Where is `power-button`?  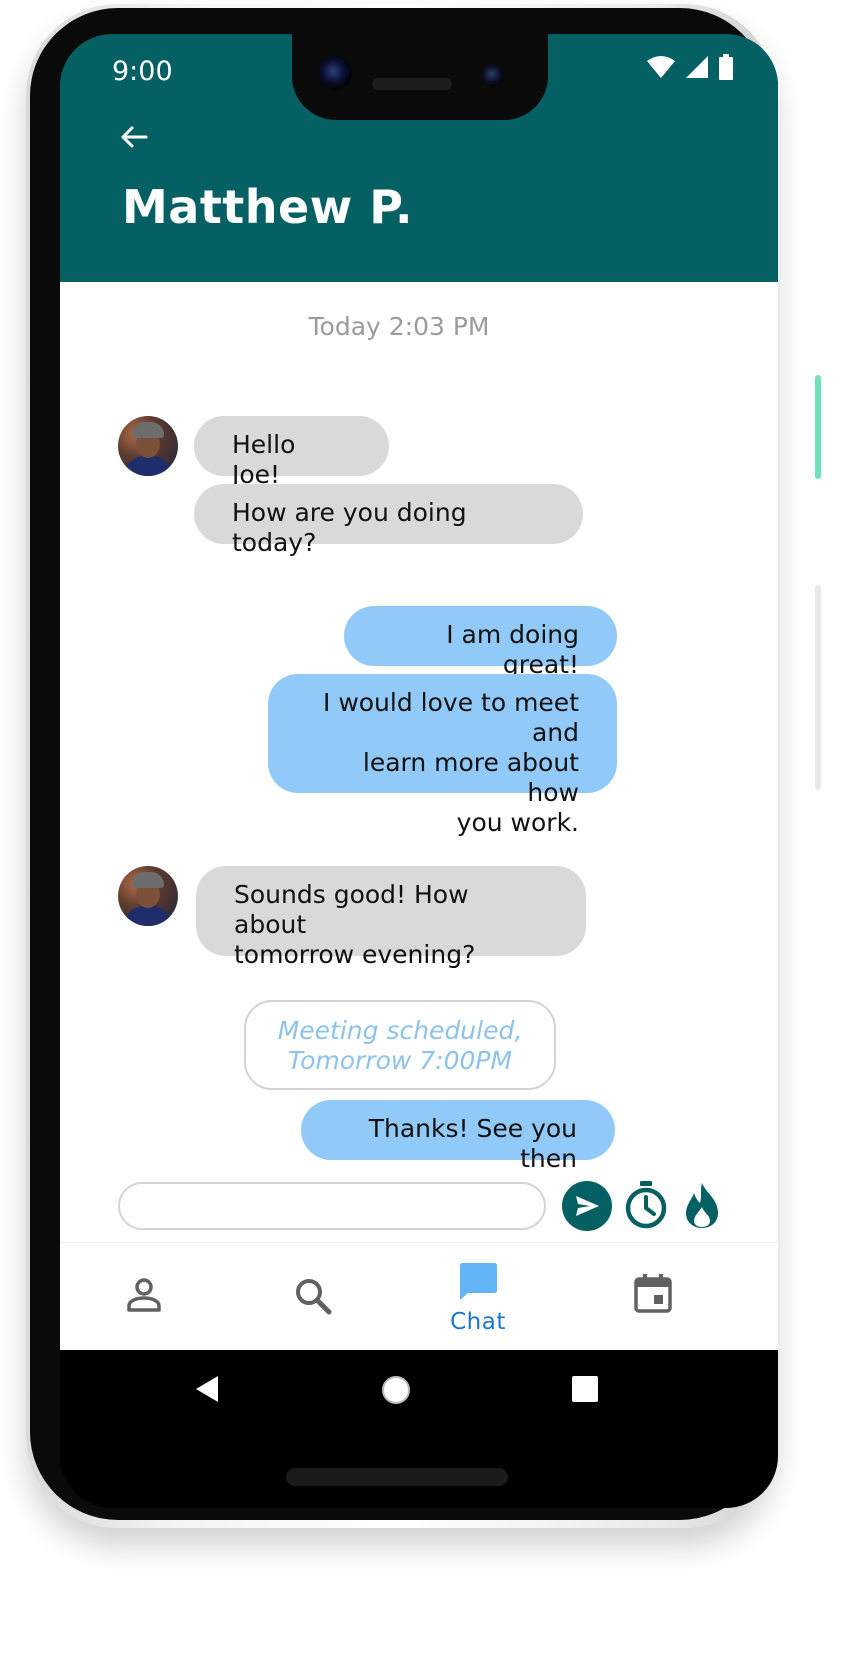 power-button is located at coordinates (818, 427).